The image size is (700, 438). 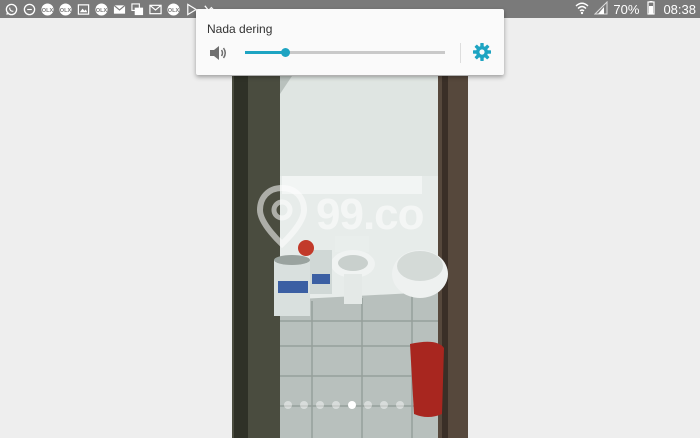 What do you see at coordinates (285, 52) in the screenshot?
I see `volume-slider-thumb` at bounding box center [285, 52].